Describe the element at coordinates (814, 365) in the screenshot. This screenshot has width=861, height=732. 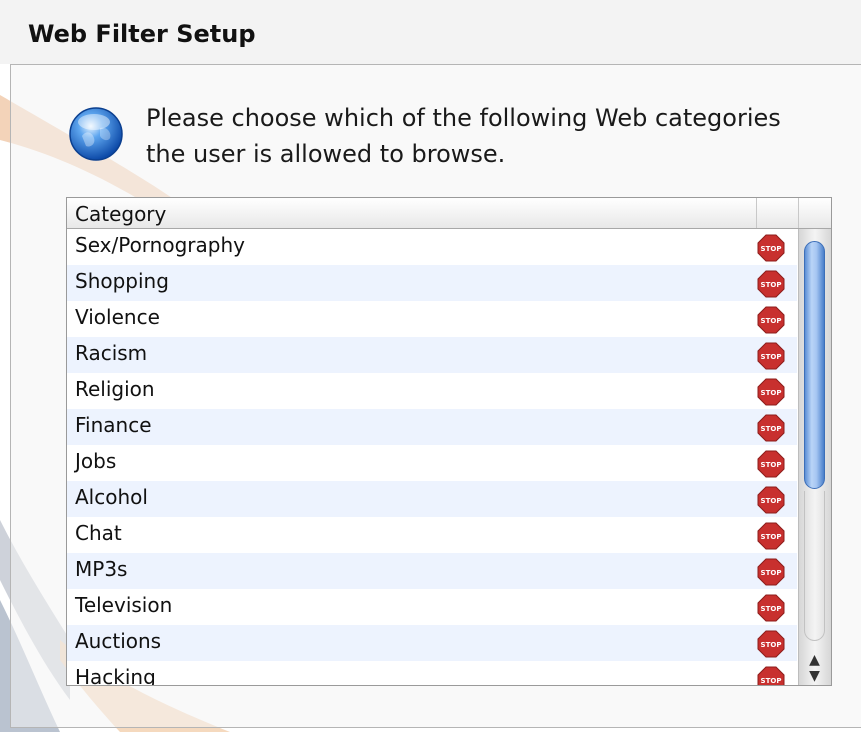
I see `scroll-thumb` at that location.